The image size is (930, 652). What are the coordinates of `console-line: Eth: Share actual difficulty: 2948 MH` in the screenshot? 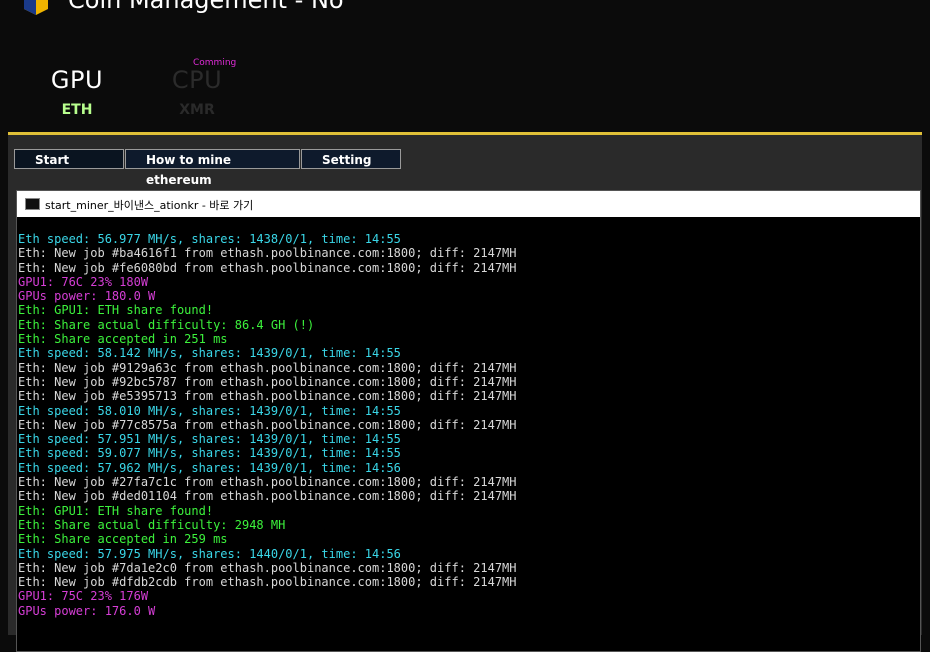 It's located at (152, 524).